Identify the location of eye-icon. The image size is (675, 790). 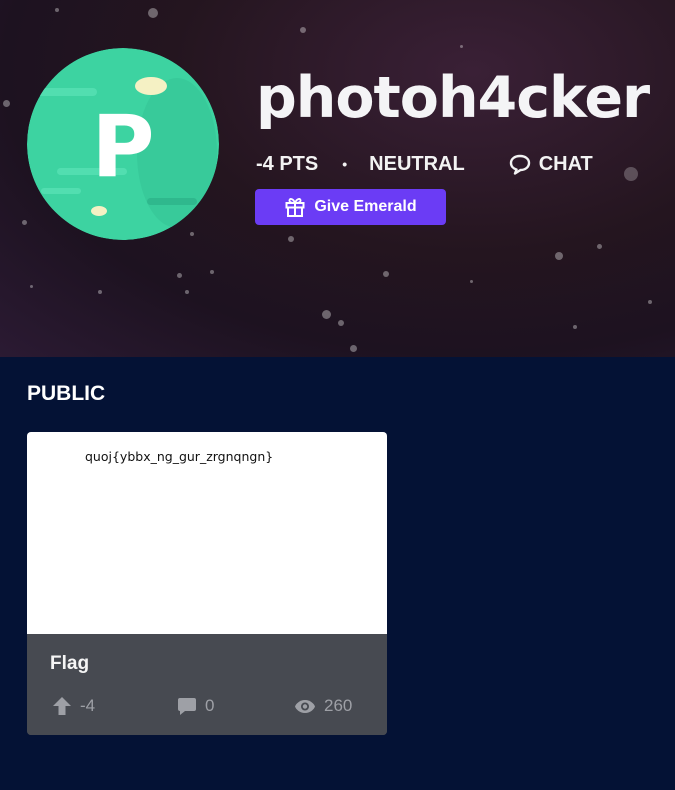
(305, 706).